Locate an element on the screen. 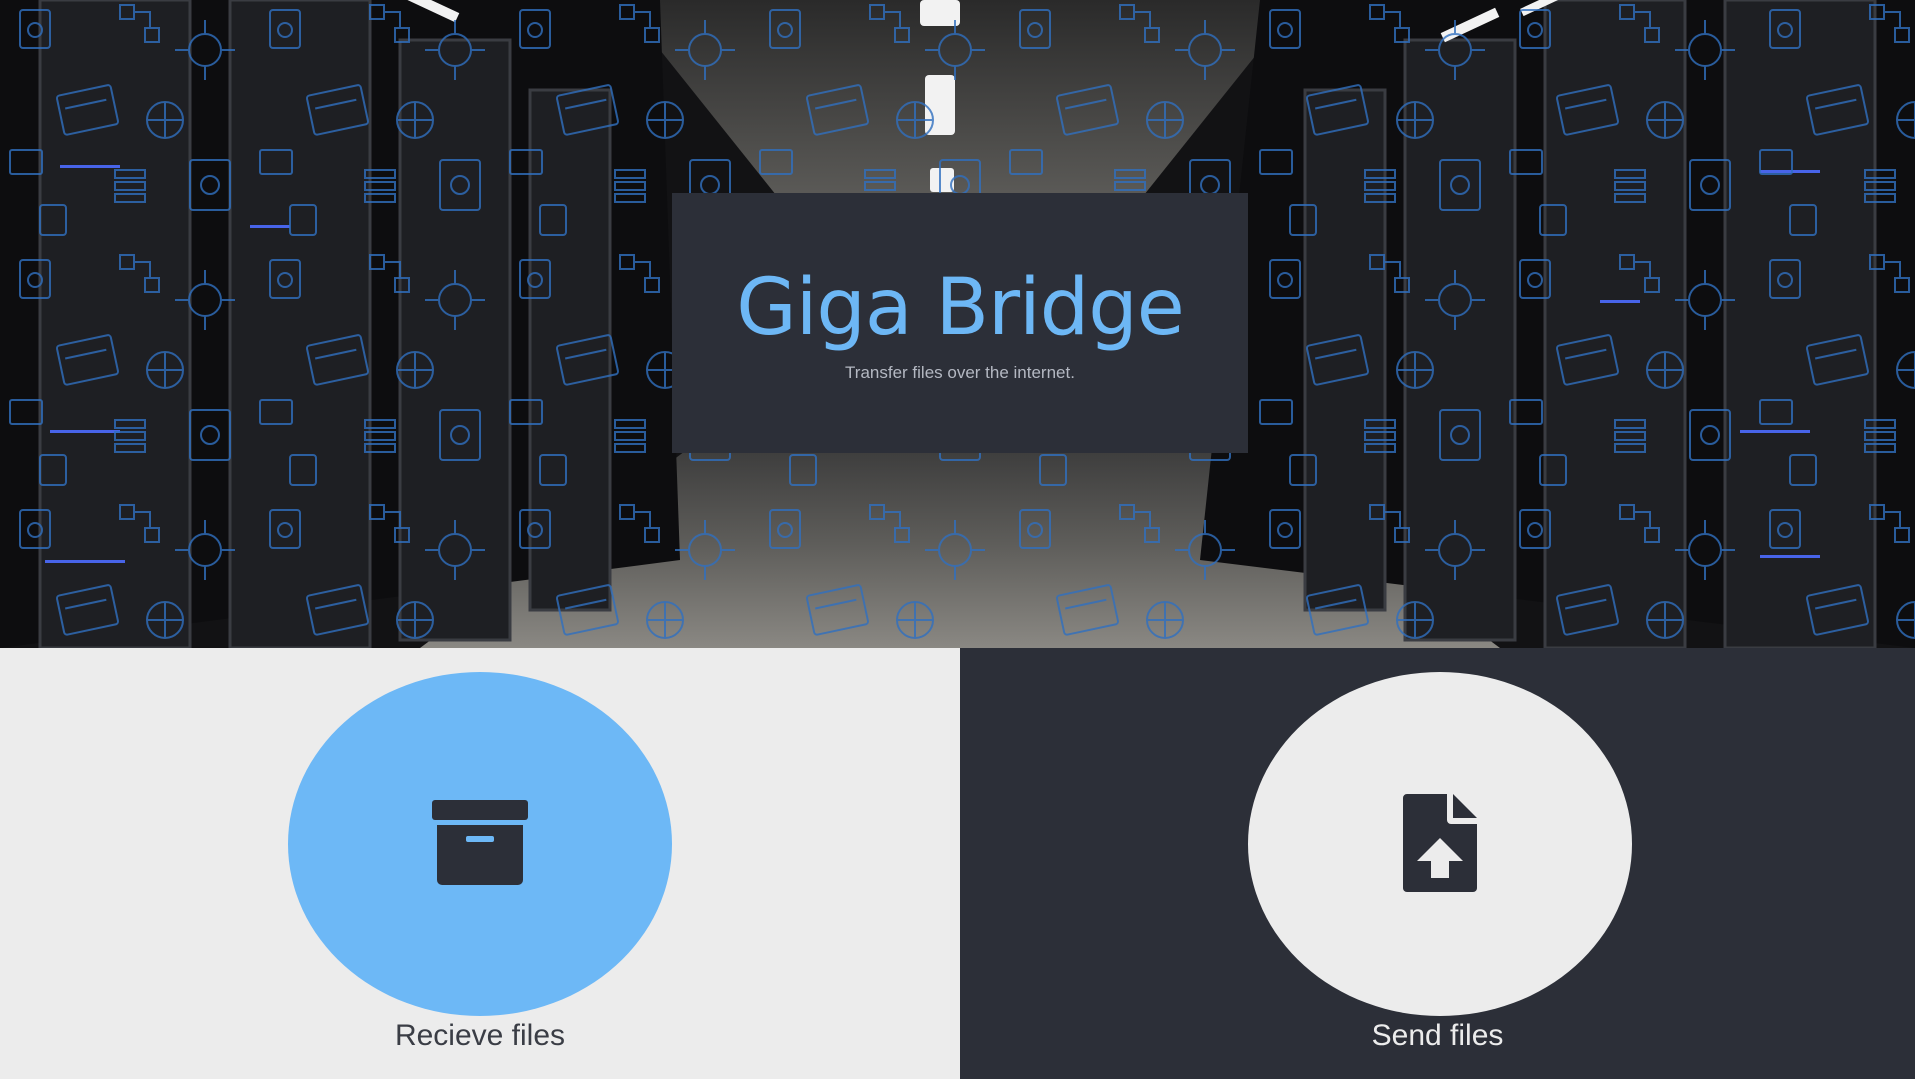 Image resolution: width=1915 pixels, height=1079 pixels. file-upload-icon is located at coordinates (1440, 843).